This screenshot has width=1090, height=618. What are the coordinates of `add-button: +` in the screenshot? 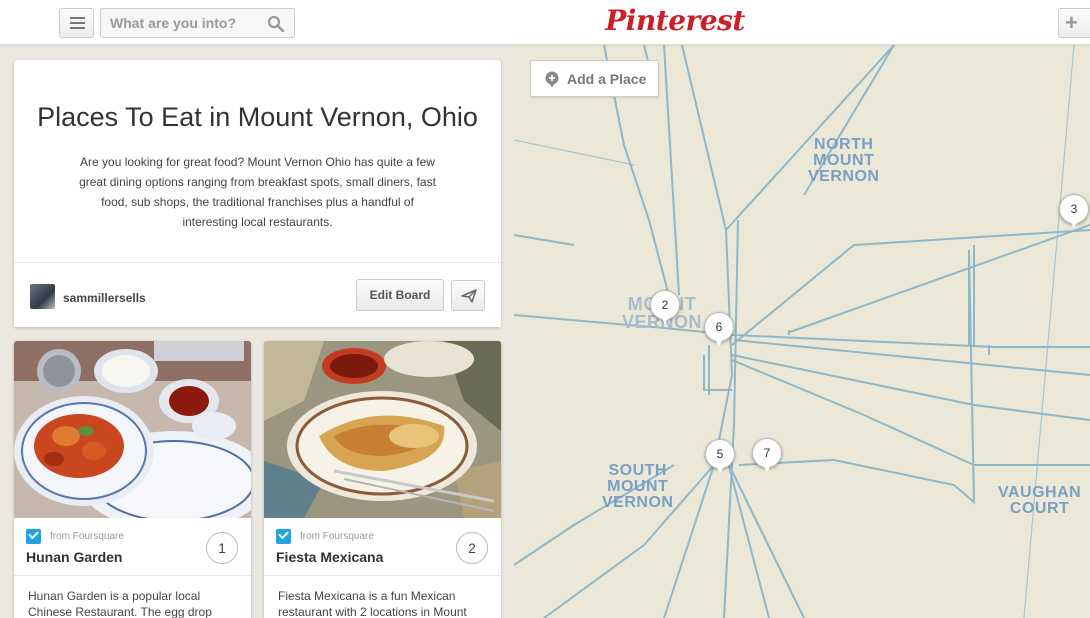 It's located at (1074, 23).